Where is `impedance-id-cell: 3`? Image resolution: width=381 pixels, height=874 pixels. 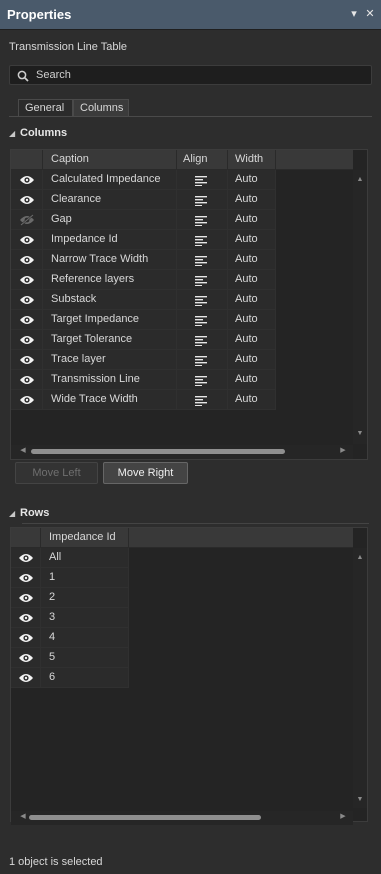
impedance-id-cell: 3 is located at coordinates (85, 618).